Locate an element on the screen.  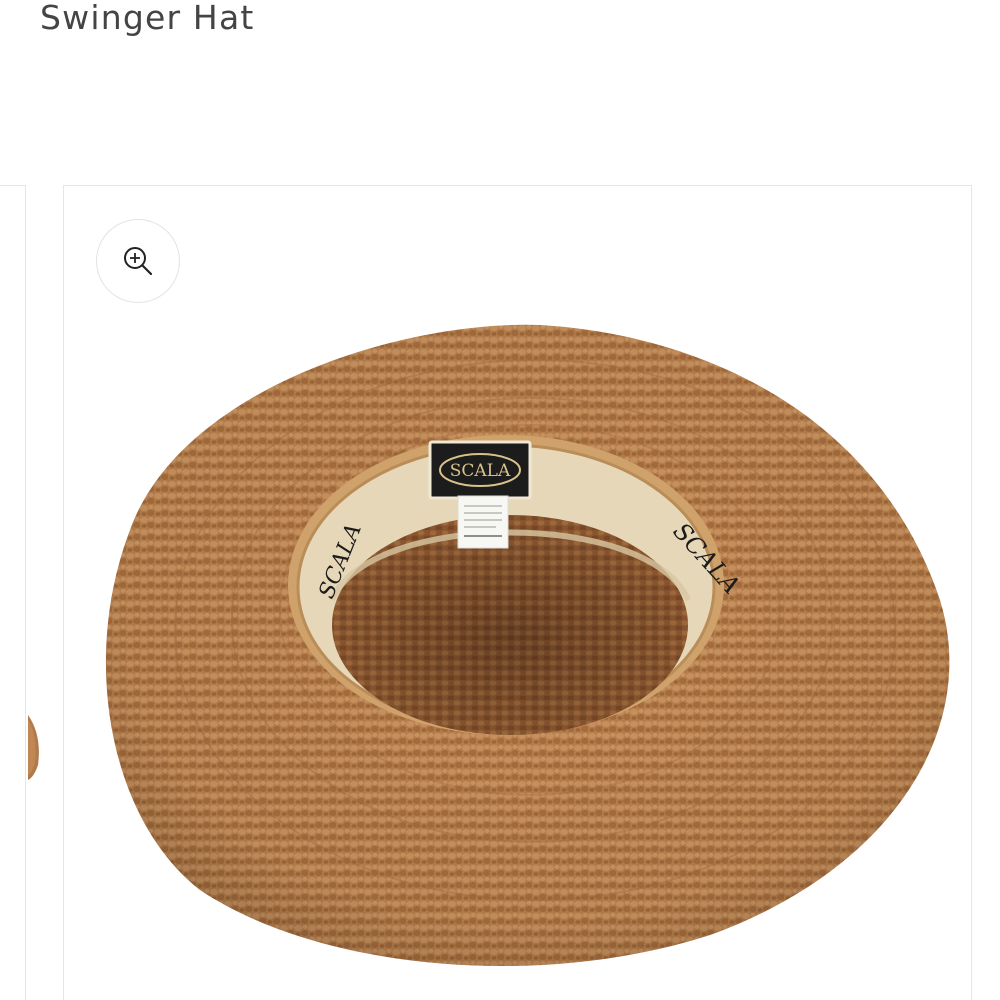
gallery-slide-previous is located at coordinates (13, 592).